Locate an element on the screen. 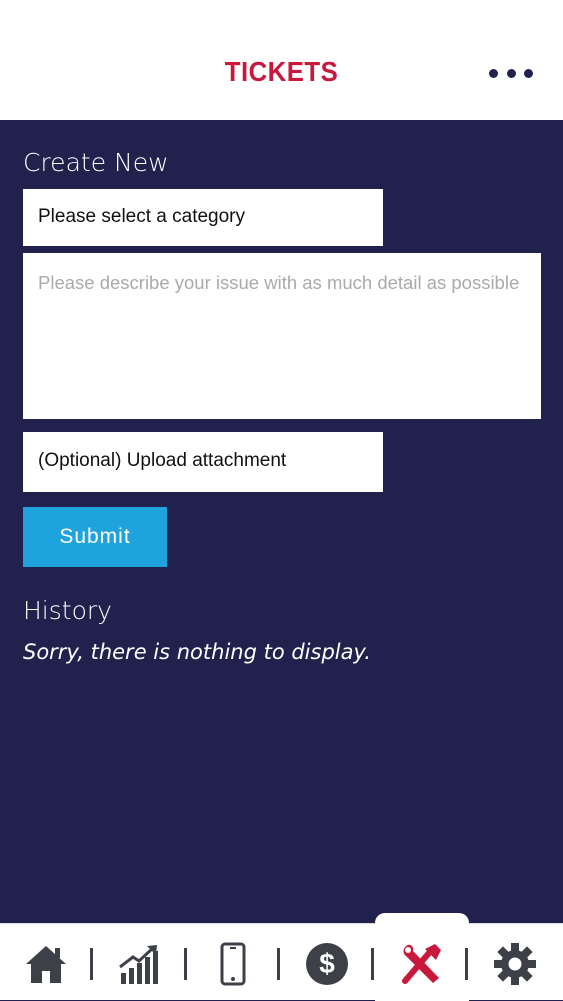 Image resolution: width=563 pixels, height=1001 pixels. create-new-heading: Create New is located at coordinates (96, 162).